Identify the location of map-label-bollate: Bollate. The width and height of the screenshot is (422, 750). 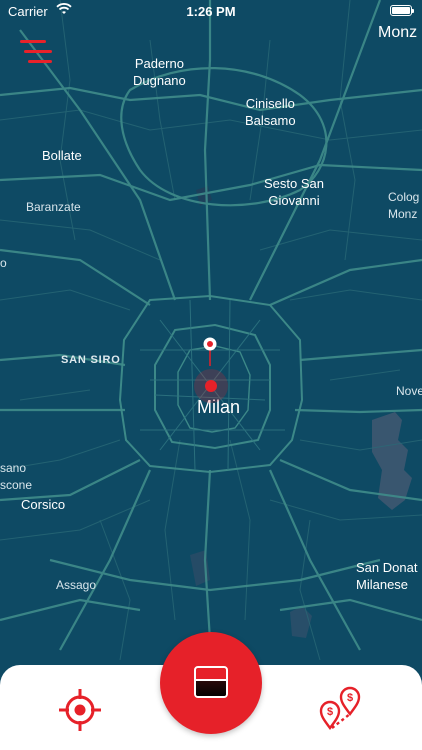
(62, 155).